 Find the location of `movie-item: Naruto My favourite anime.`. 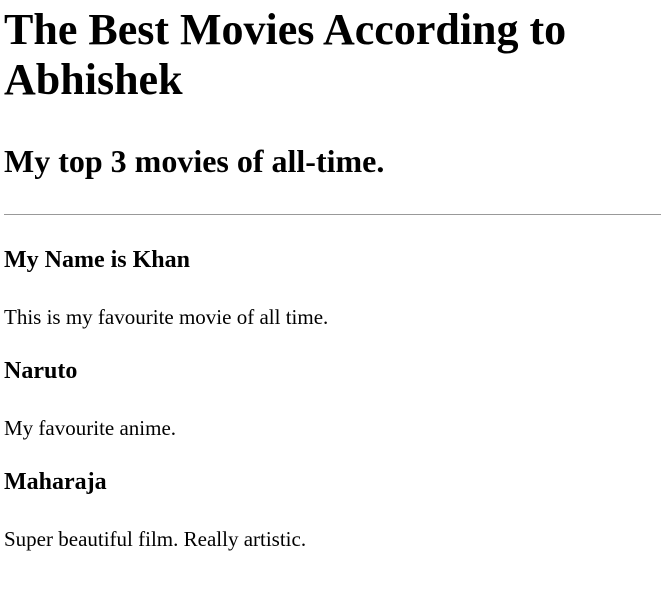

movie-item: Naruto My favourite anime. is located at coordinates (332, 398).